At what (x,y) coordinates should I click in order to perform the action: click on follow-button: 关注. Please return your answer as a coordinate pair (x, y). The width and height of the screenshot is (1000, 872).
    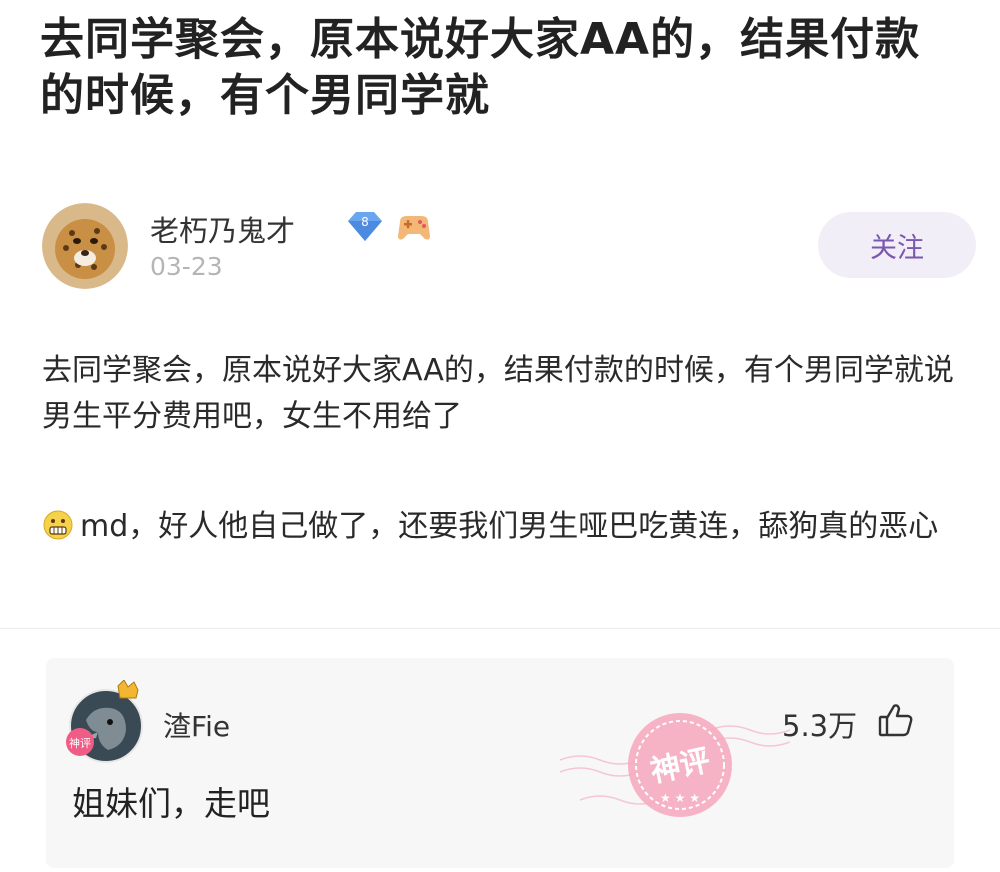
    Looking at the image, I should click on (897, 245).